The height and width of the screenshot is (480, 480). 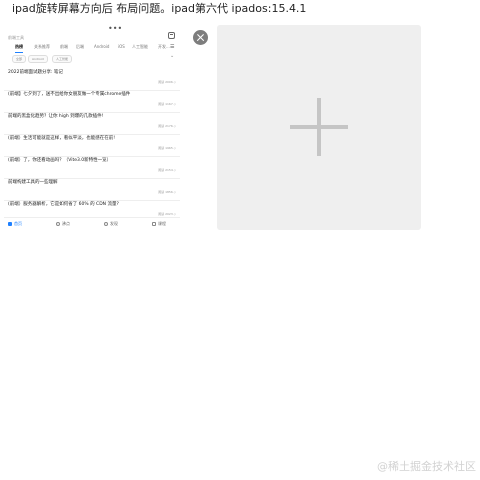 What do you see at coordinates (56, 116) in the screenshot?
I see `item-title: 前端的黑盒化趋势？让你 high 到爆的几款插件!` at bounding box center [56, 116].